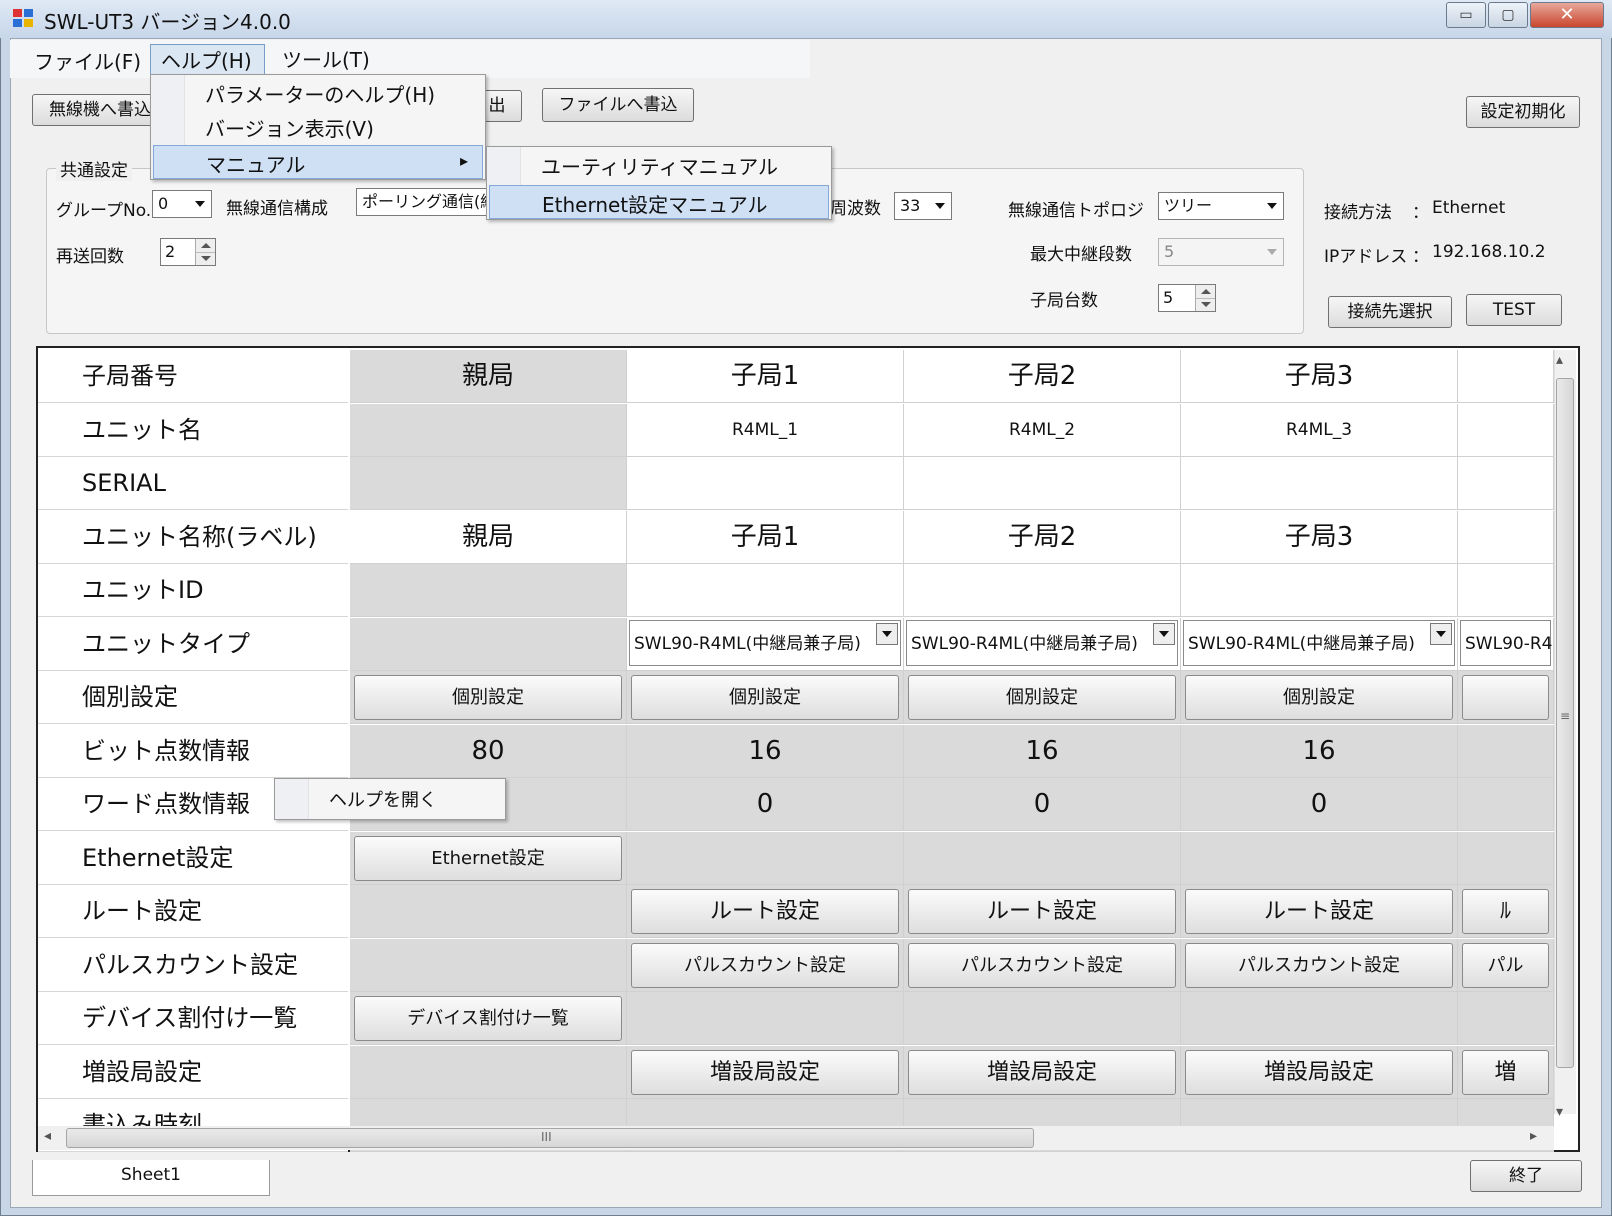 Image resolution: width=1612 pixels, height=1216 pixels. Describe the element at coordinates (426, 202) in the screenshot. I see `config-select: ポーリング通信(細` at that location.